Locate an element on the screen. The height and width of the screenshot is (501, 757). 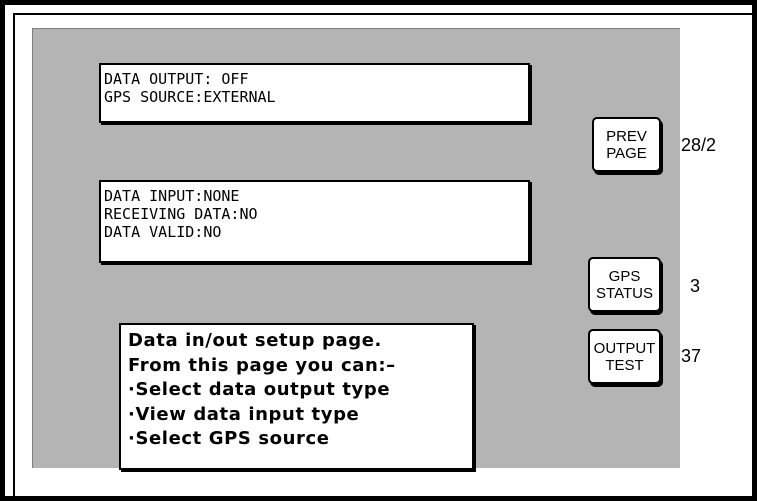
data-input-status: DATA INPUT:NONE is located at coordinates (172, 196).